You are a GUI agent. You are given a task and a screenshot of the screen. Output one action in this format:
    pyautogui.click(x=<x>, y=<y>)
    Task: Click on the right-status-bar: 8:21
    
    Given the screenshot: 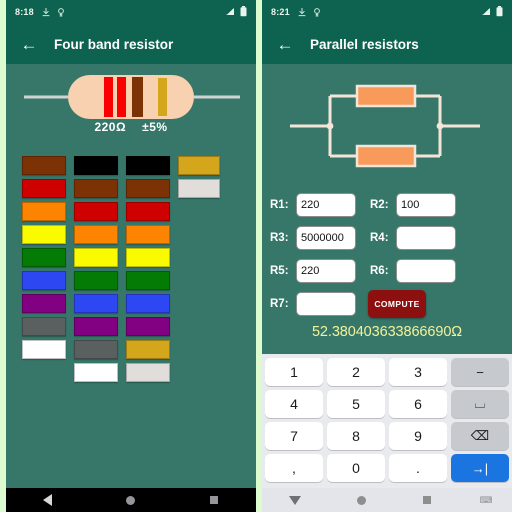 What is the action you would take?
    pyautogui.click(x=387, y=12)
    